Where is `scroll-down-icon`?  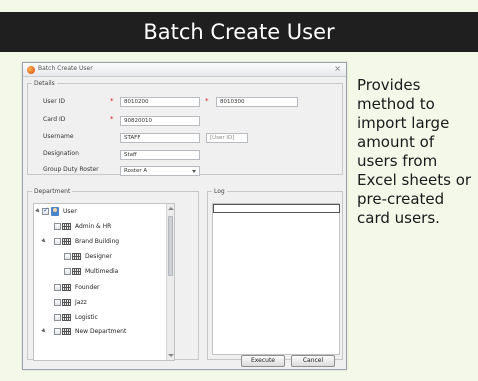
scroll-down-icon is located at coordinates (171, 355).